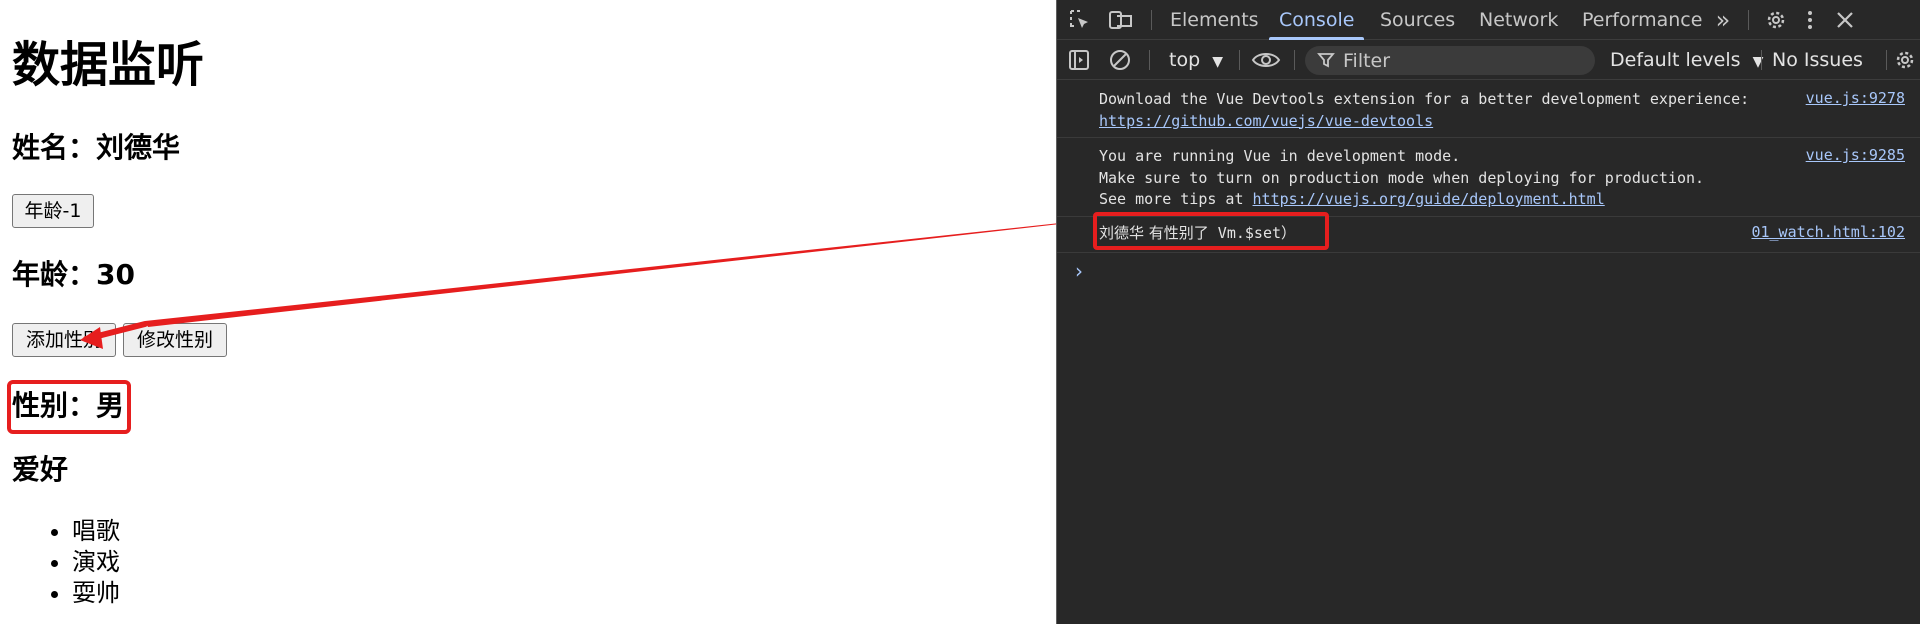 This screenshot has height=624, width=1920. I want to click on message-text: Vm.$set）, so click(1252, 233).